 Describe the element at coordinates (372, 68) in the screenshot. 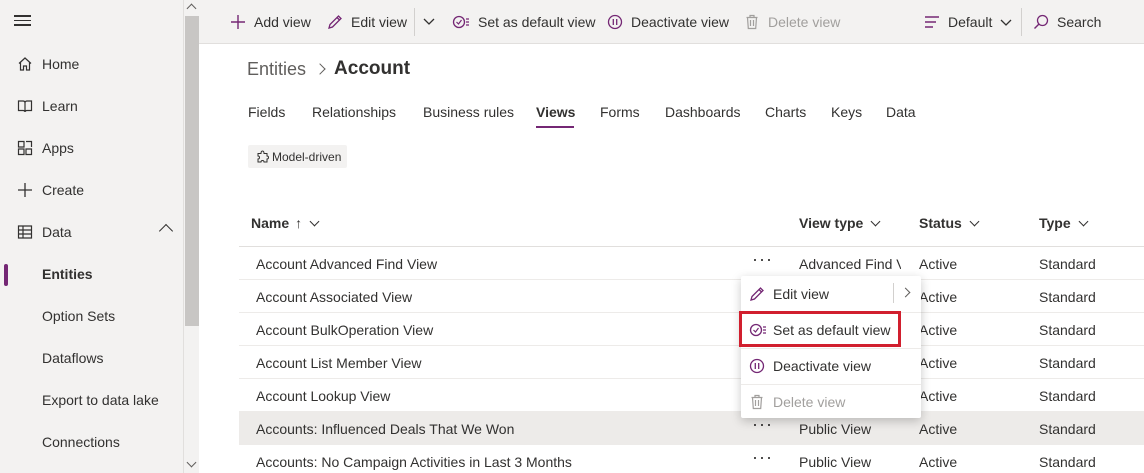

I see `page-title: Account` at that location.